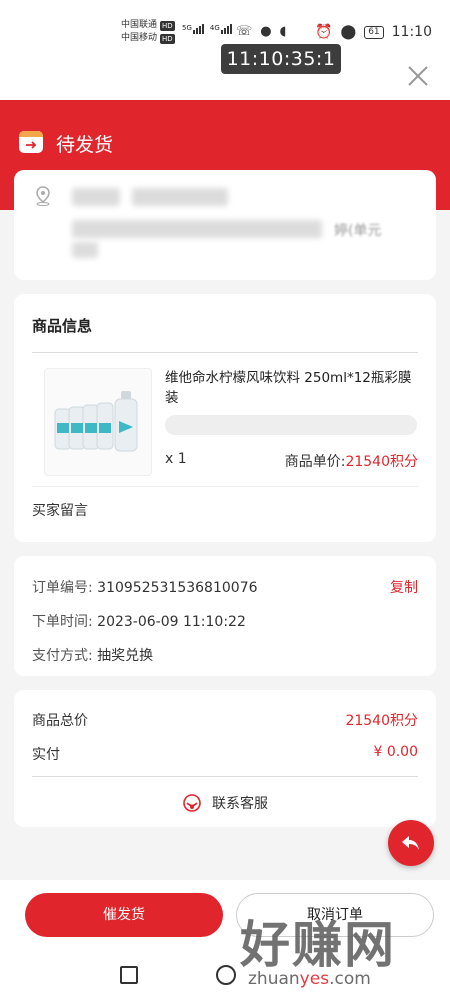 This screenshot has width=450, height=1000. Describe the element at coordinates (324, 32) in the screenshot. I see `alarm-icon: ⏰` at that location.